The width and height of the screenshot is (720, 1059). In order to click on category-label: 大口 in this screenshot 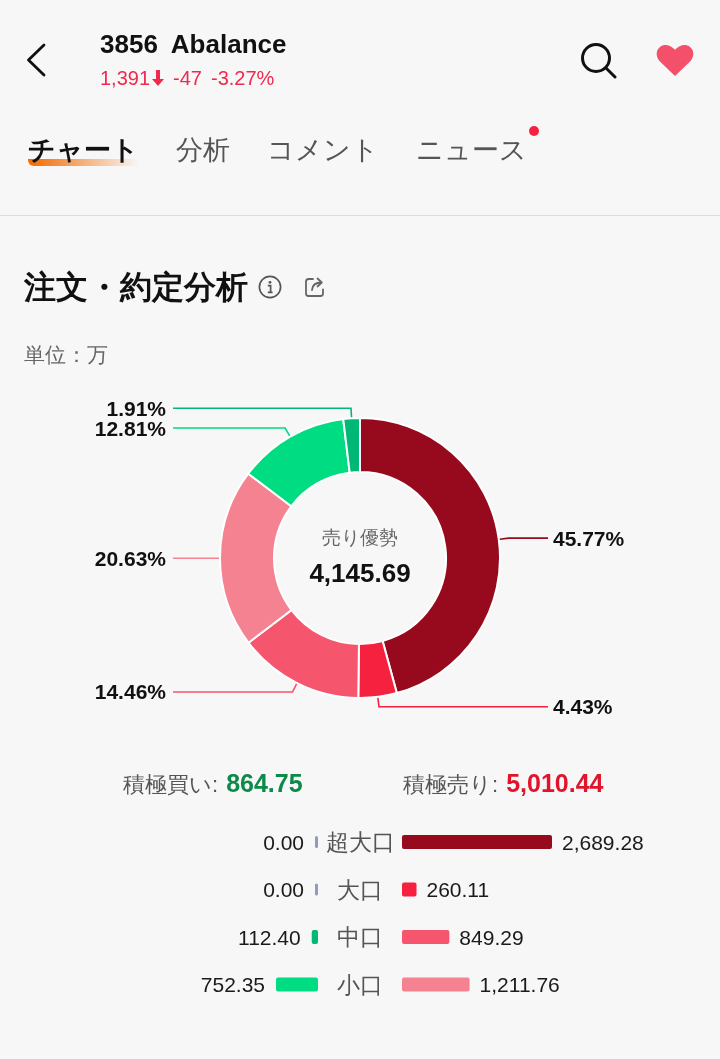, I will do `click(360, 889)`.